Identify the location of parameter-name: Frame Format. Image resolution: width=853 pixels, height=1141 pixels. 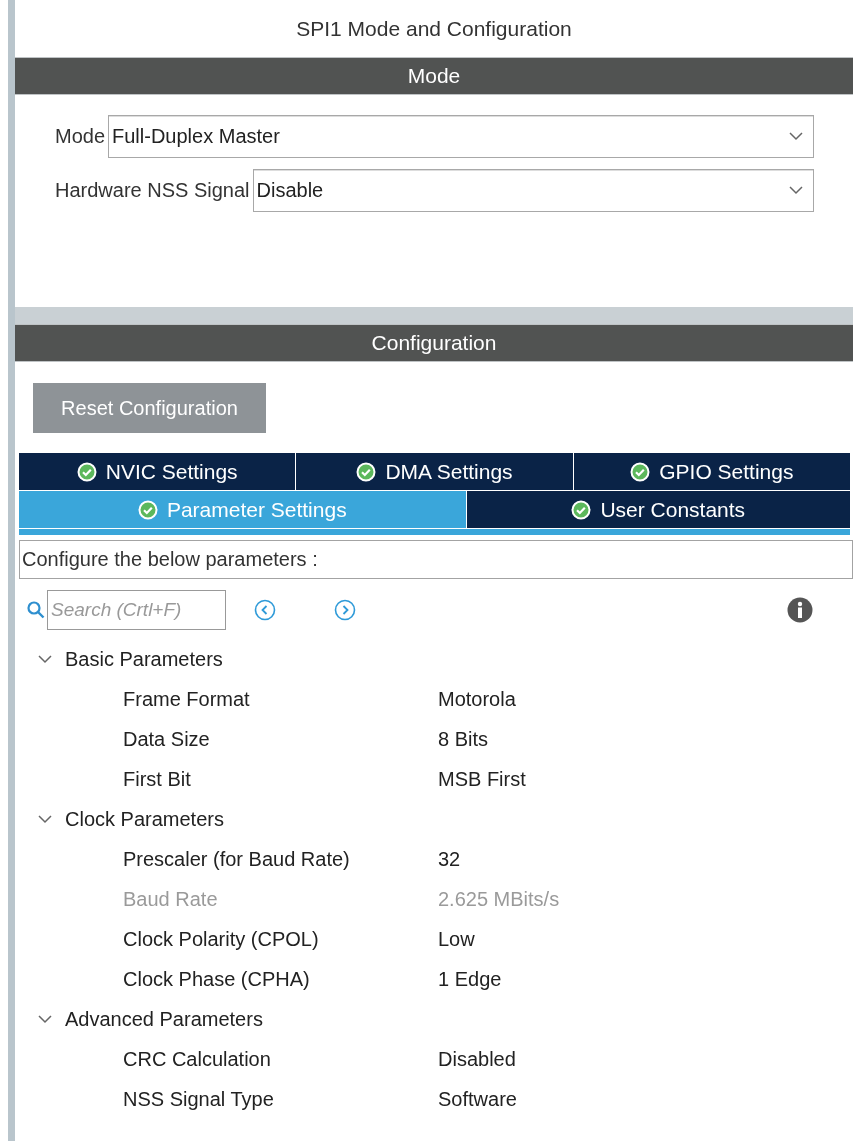
(186, 699).